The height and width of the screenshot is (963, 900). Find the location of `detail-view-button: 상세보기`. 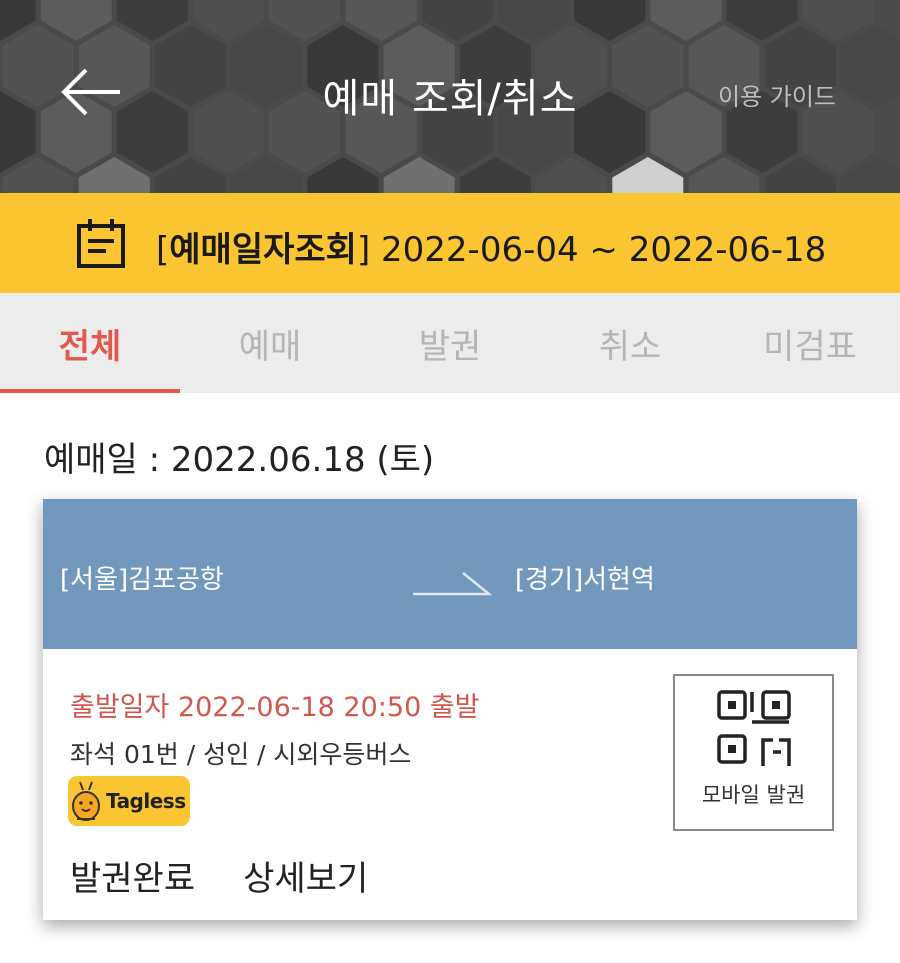

detail-view-button: 상세보기 is located at coordinates (305, 879).